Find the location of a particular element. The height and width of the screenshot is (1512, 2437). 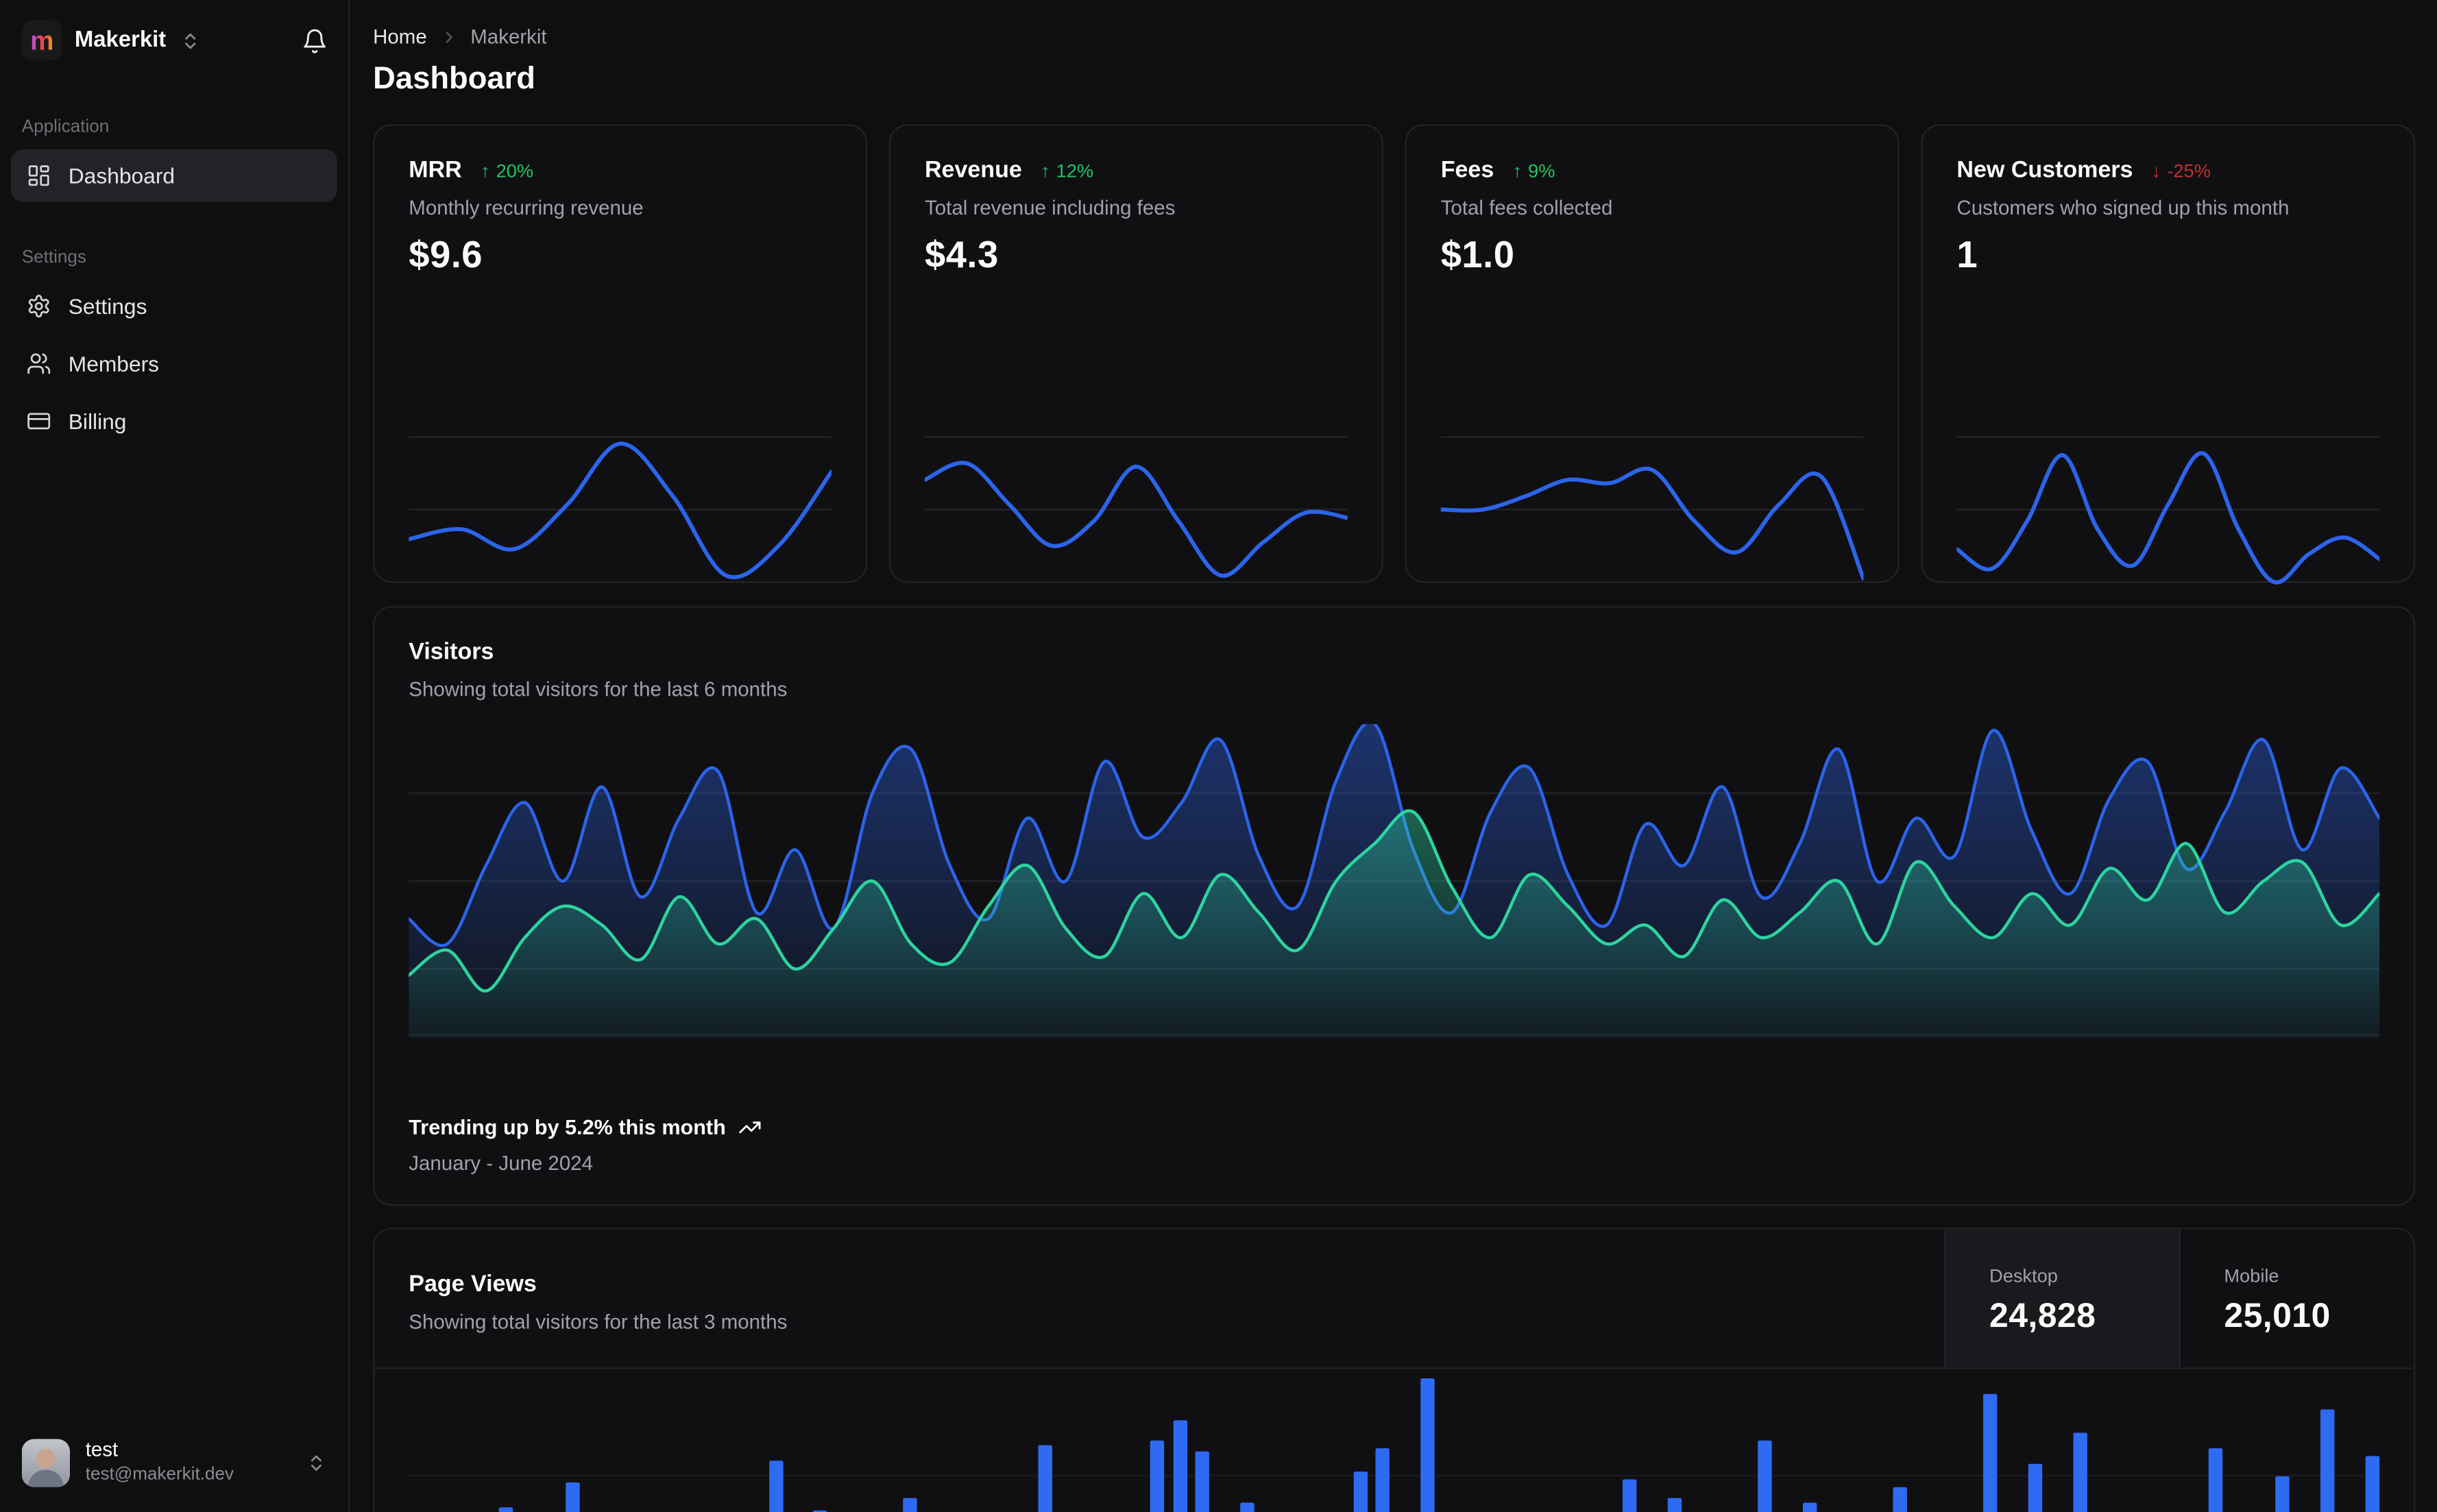

sidebar-item-dashboard: Dashboard is located at coordinates (173, 176).